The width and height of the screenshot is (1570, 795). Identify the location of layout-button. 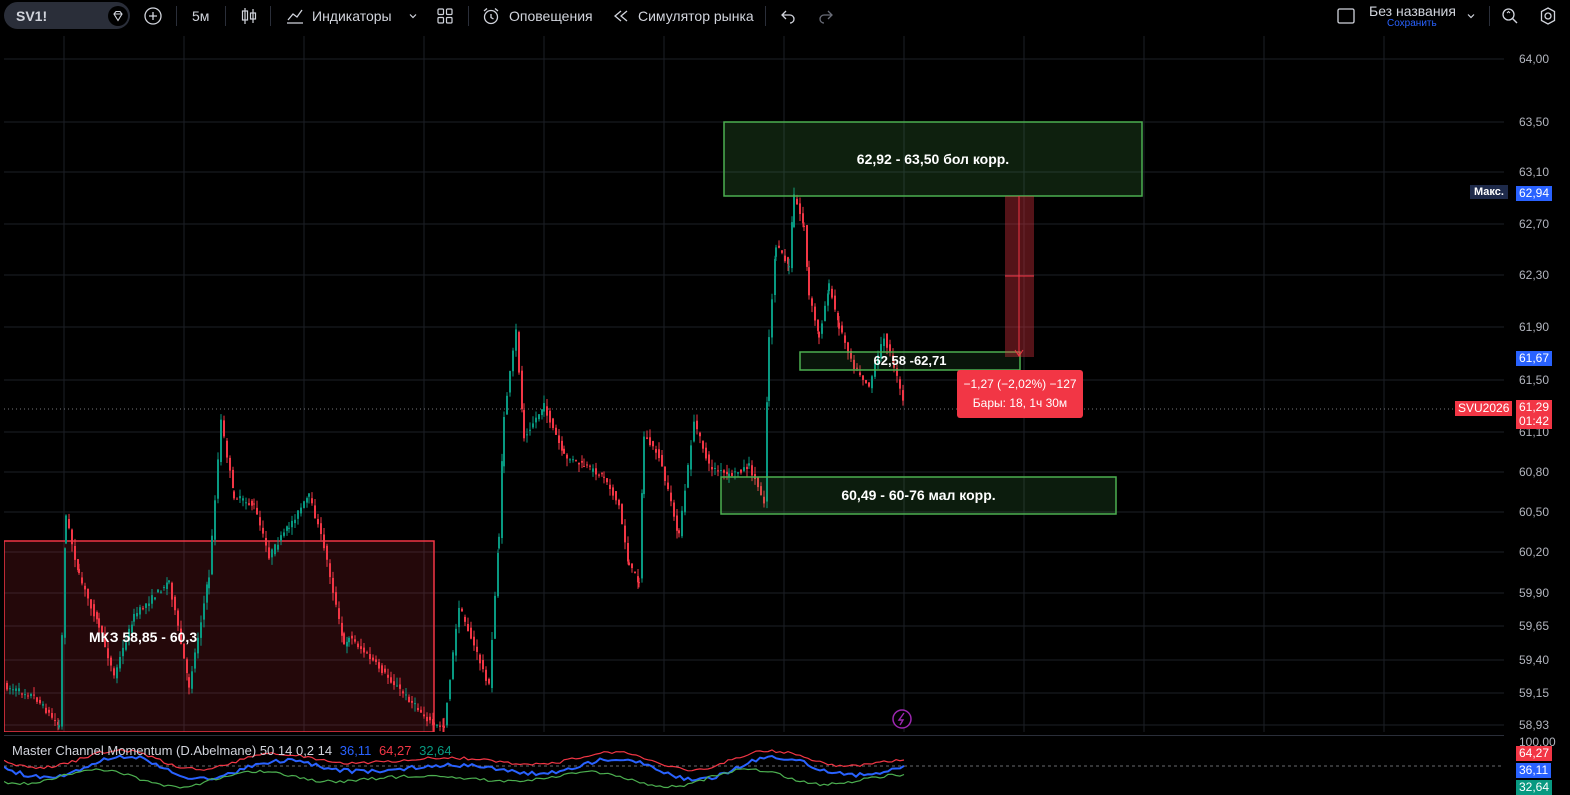
(1346, 16).